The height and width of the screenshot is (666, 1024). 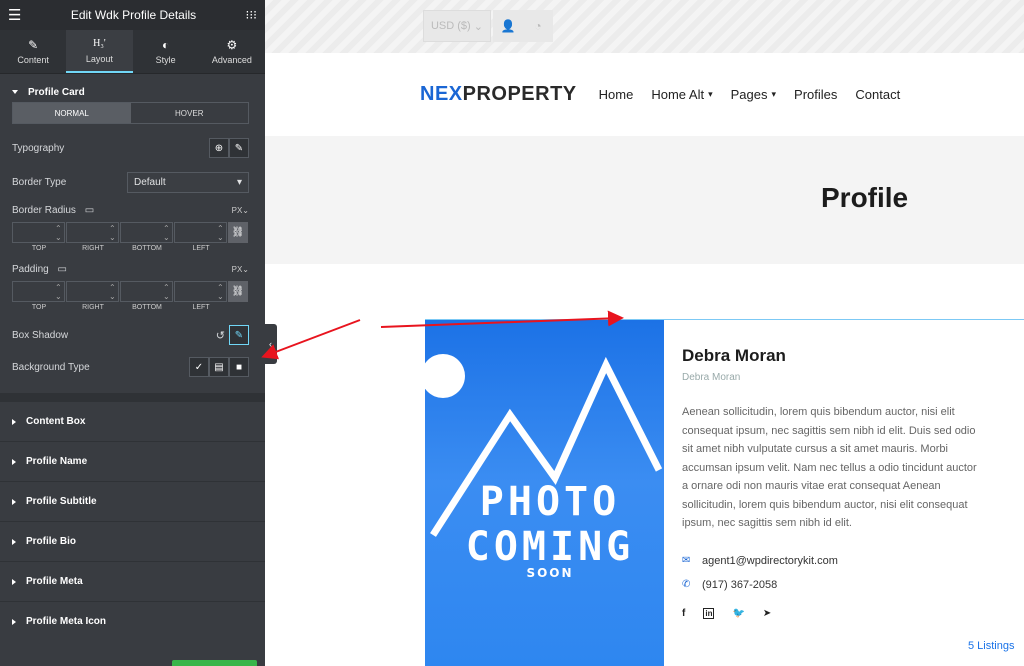 I want to click on caret-down-icon, so click(x=15, y=92).